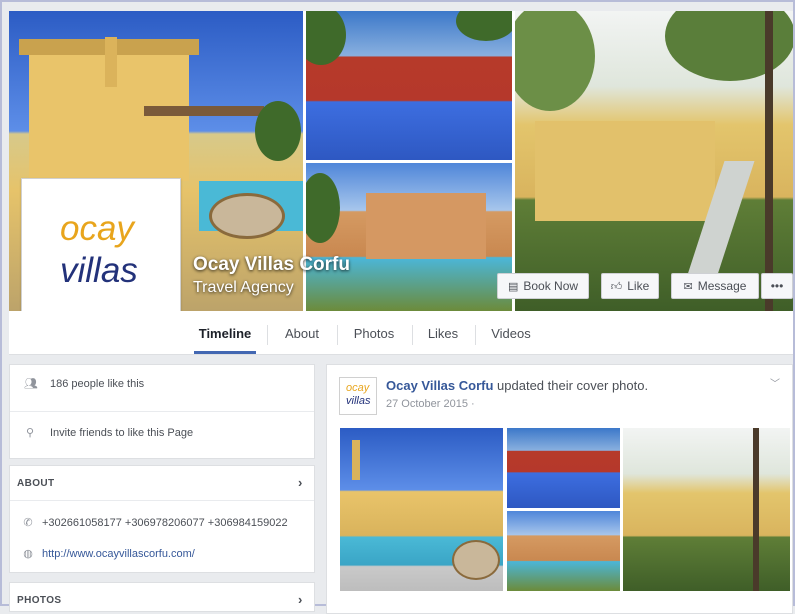 The height and width of the screenshot is (614, 795). I want to click on message-icon: ✉, so click(688, 286).